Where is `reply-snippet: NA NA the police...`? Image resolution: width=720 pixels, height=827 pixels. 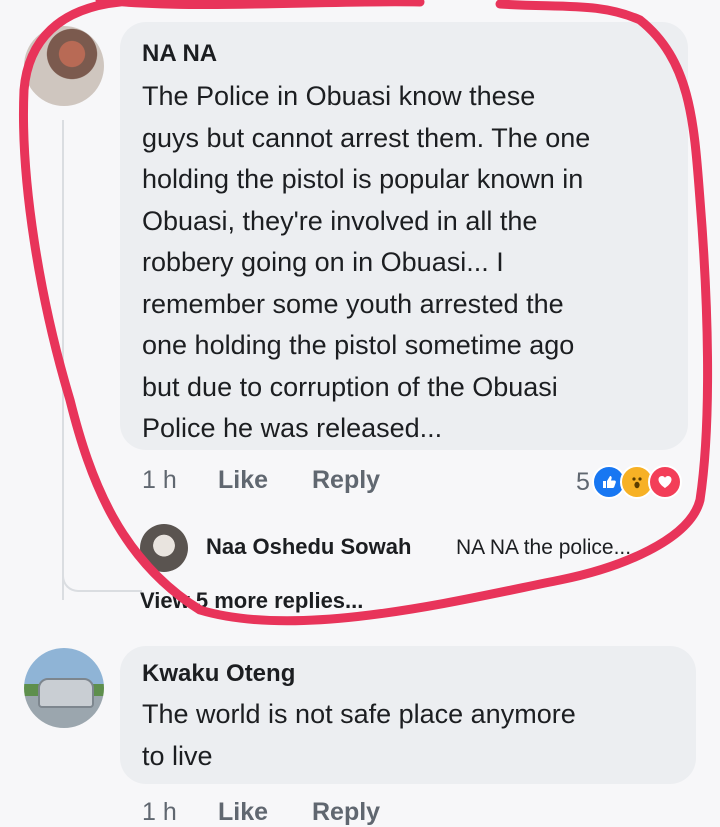
reply-snippet: NA NA the police... is located at coordinates (543, 548).